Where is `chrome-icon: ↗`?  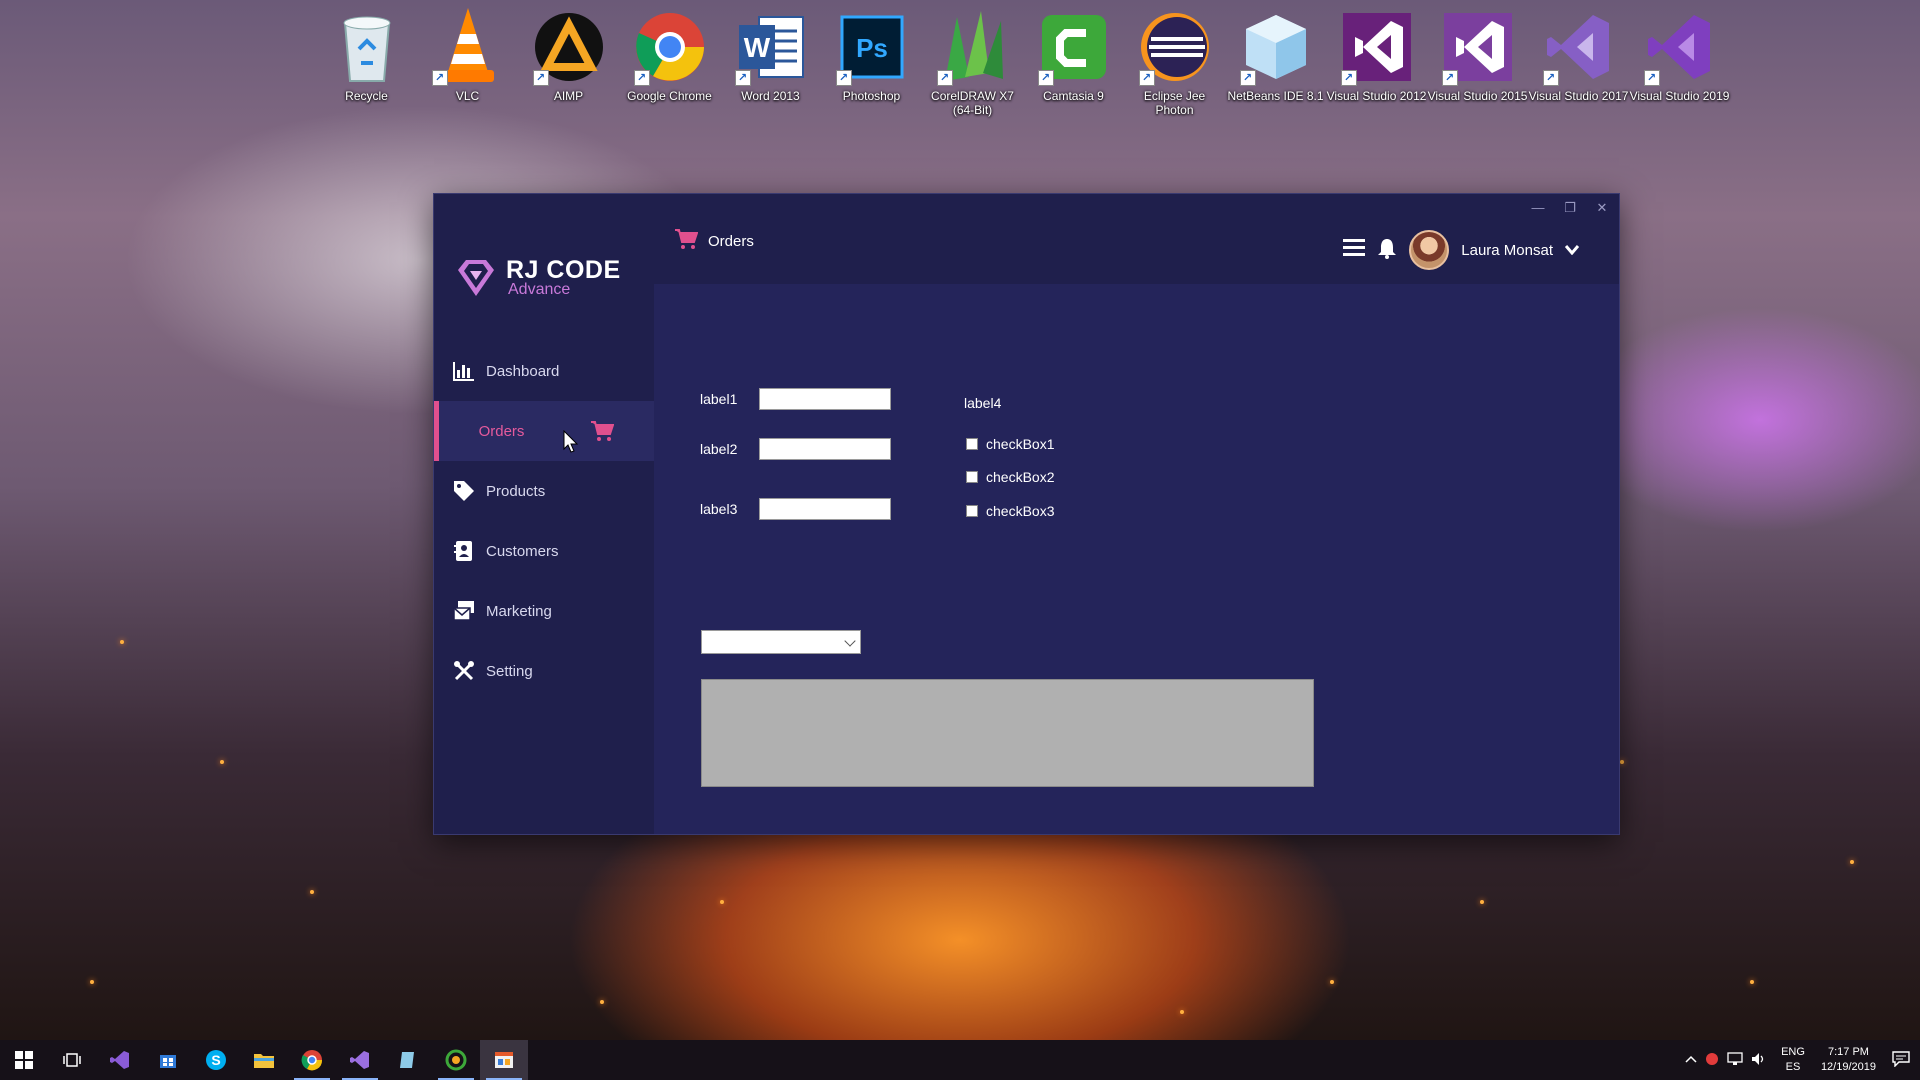 chrome-icon: ↗ is located at coordinates (670, 47).